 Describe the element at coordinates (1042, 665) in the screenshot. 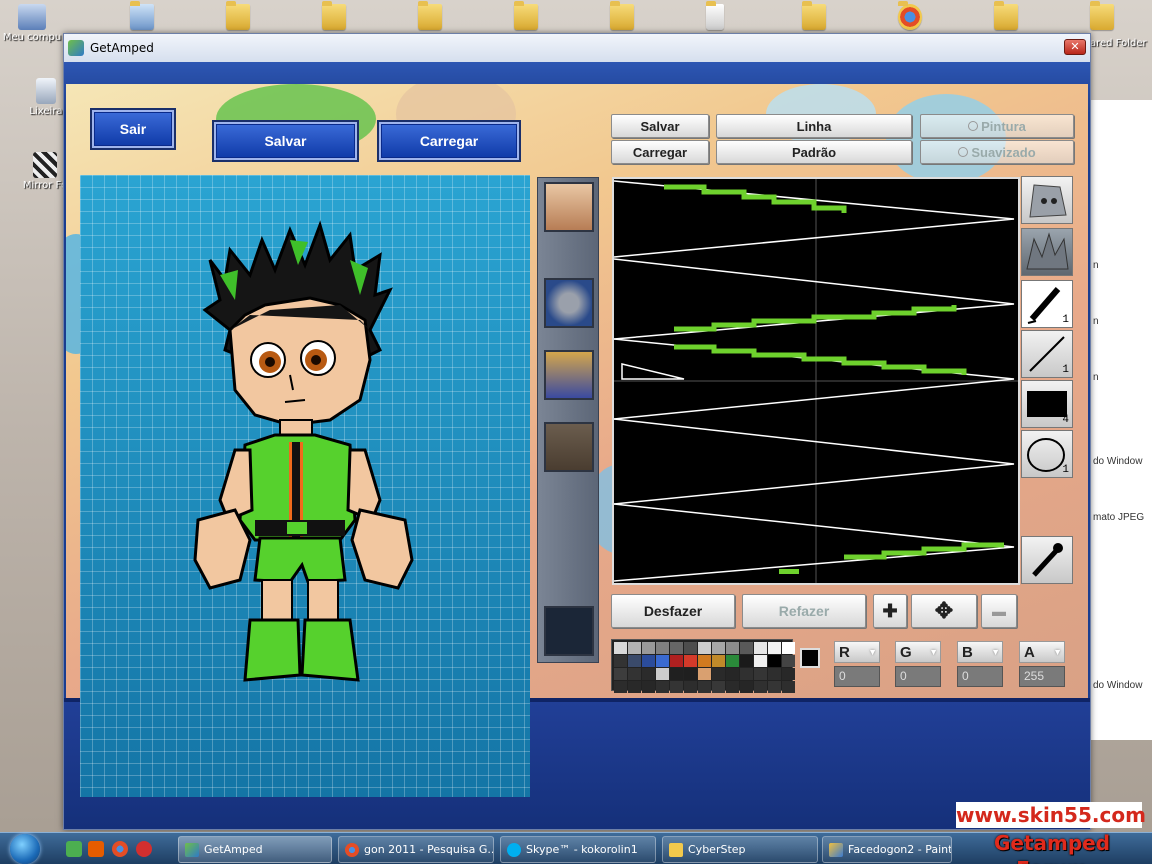

I see `alpha-channel: A 255` at that location.